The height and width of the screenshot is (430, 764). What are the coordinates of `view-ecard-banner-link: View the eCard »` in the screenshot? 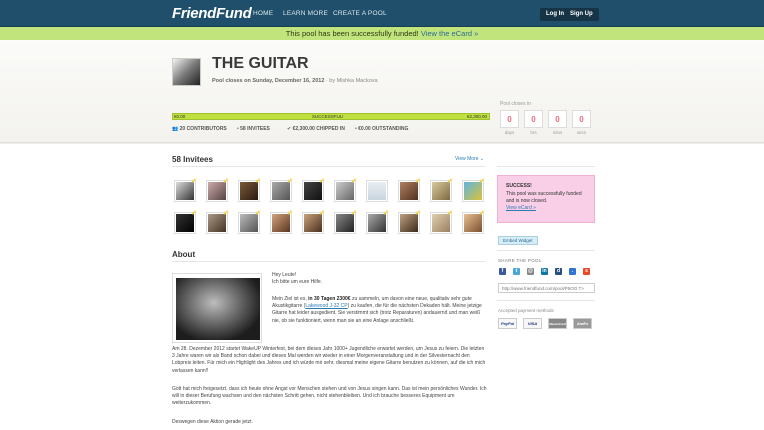 It's located at (449, 33).